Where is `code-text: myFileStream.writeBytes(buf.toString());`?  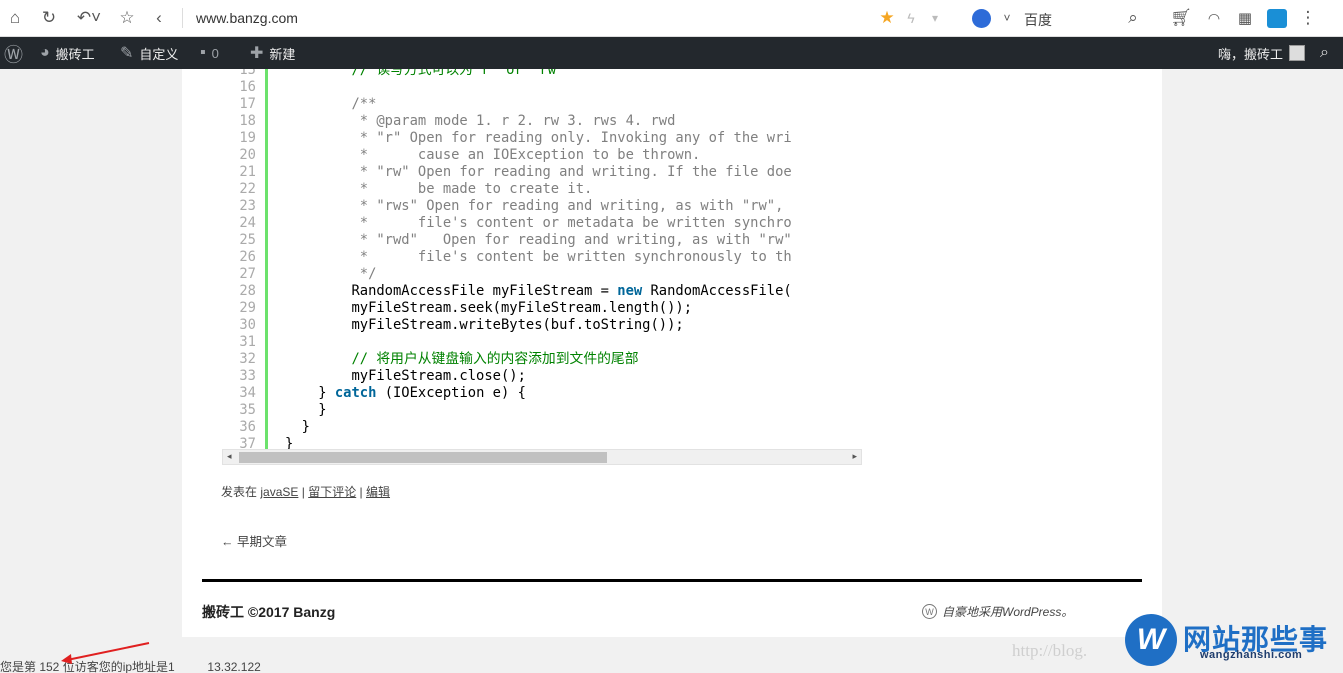
code-text: myFileStream.writeBytes(buf.toString()); is located at coordinates (484, 325).